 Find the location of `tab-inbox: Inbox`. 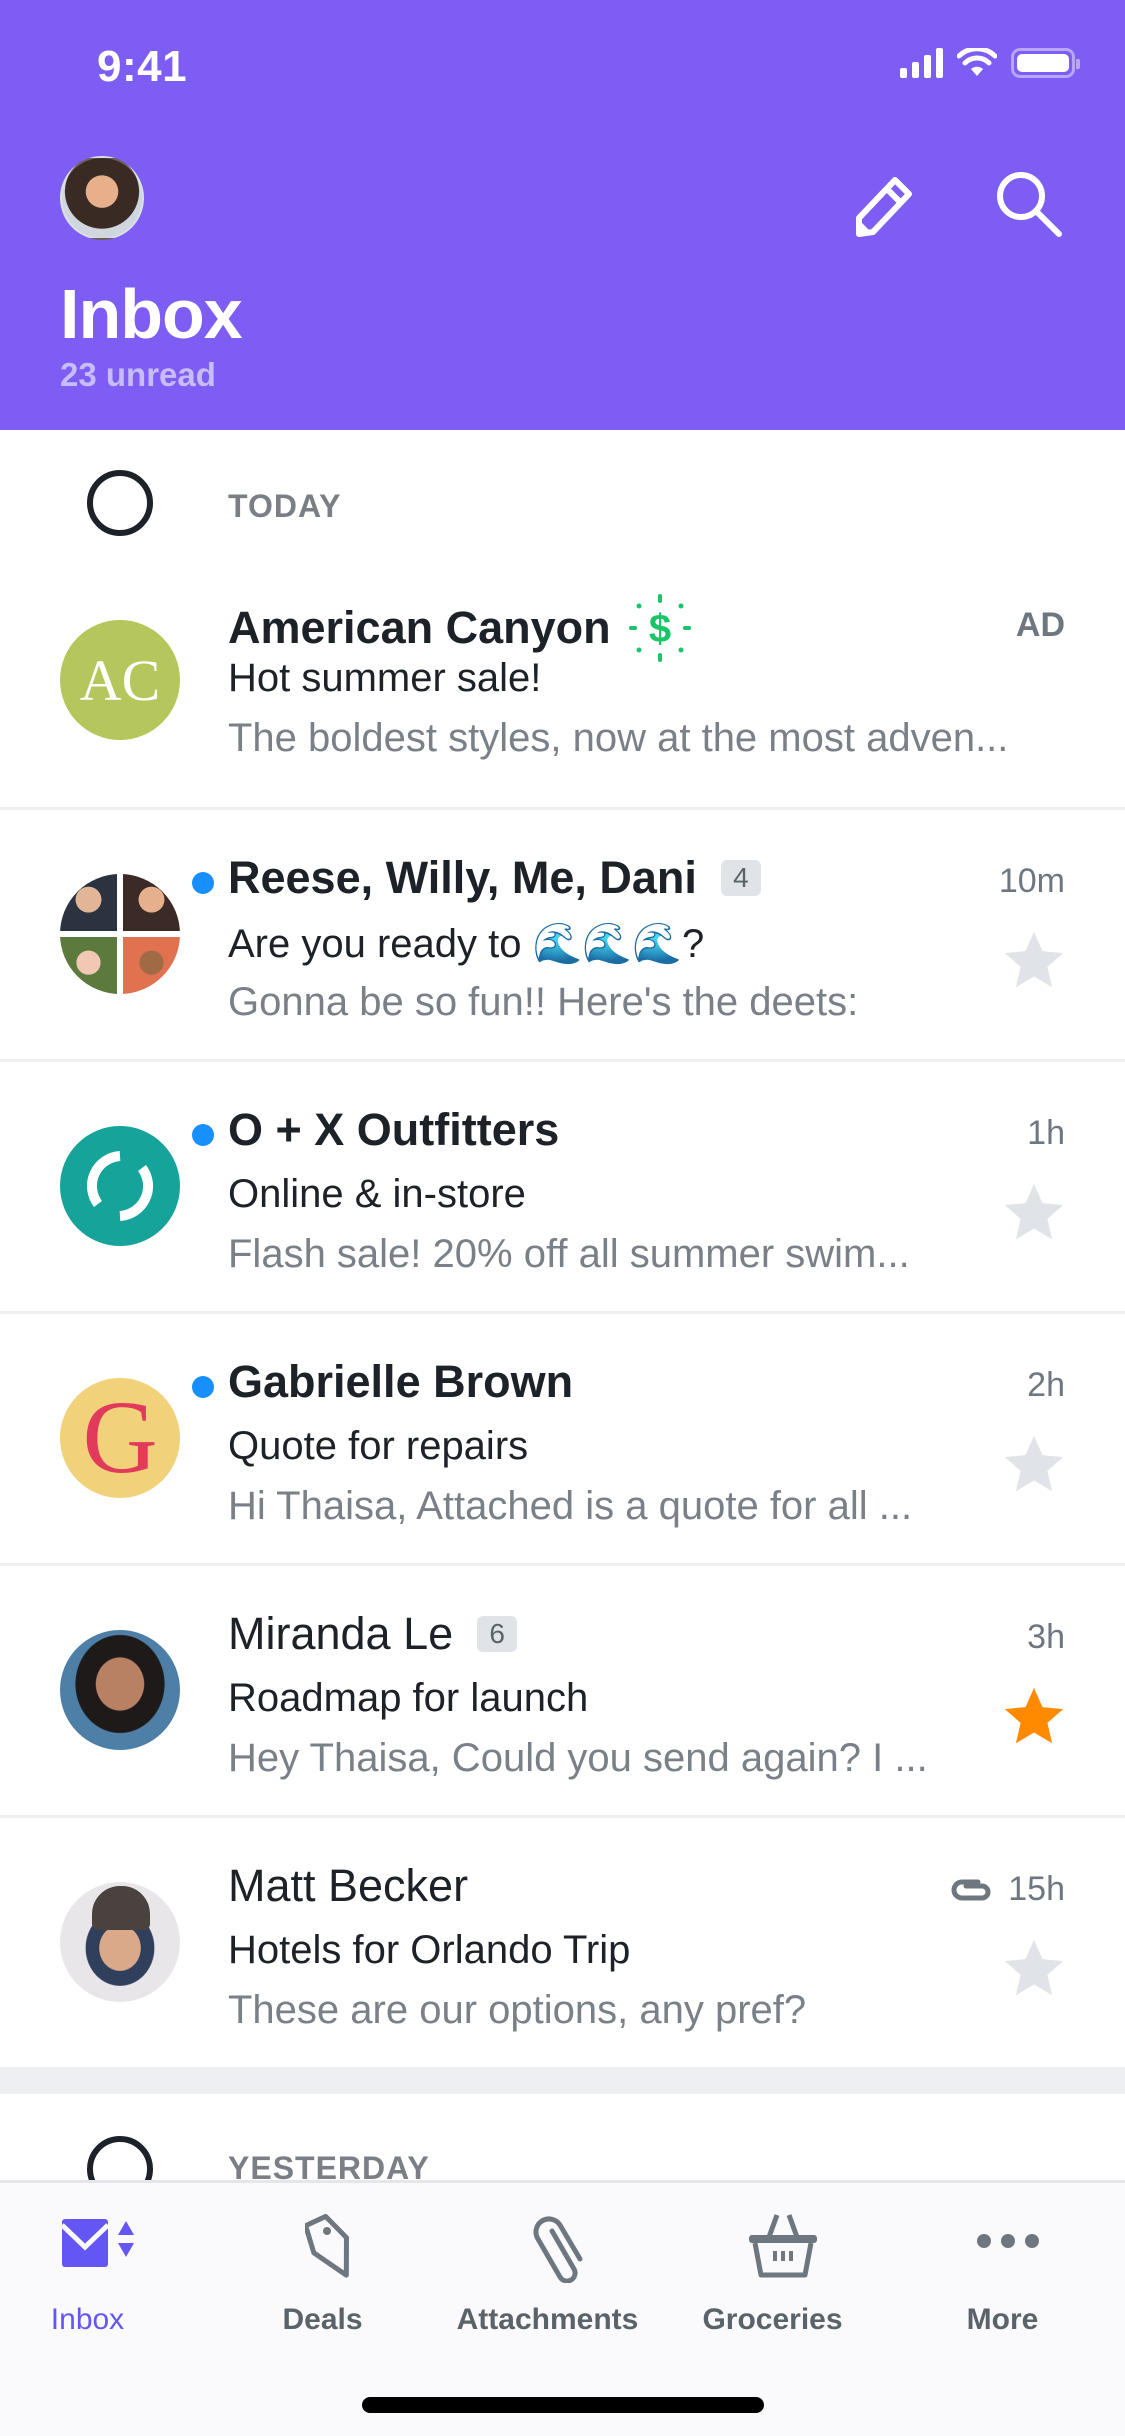

tab-inbox: Inbox is located at coordinates (112, 2281).